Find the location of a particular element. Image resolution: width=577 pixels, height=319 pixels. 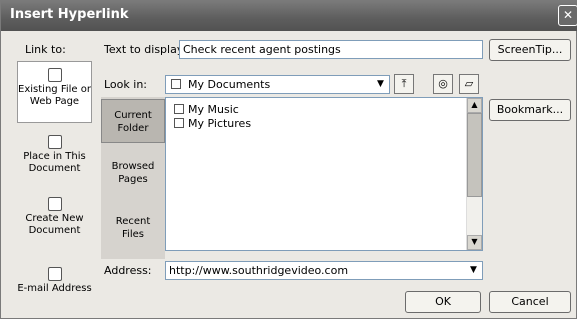

tab-label: Files is located at coordinates (133, 234).